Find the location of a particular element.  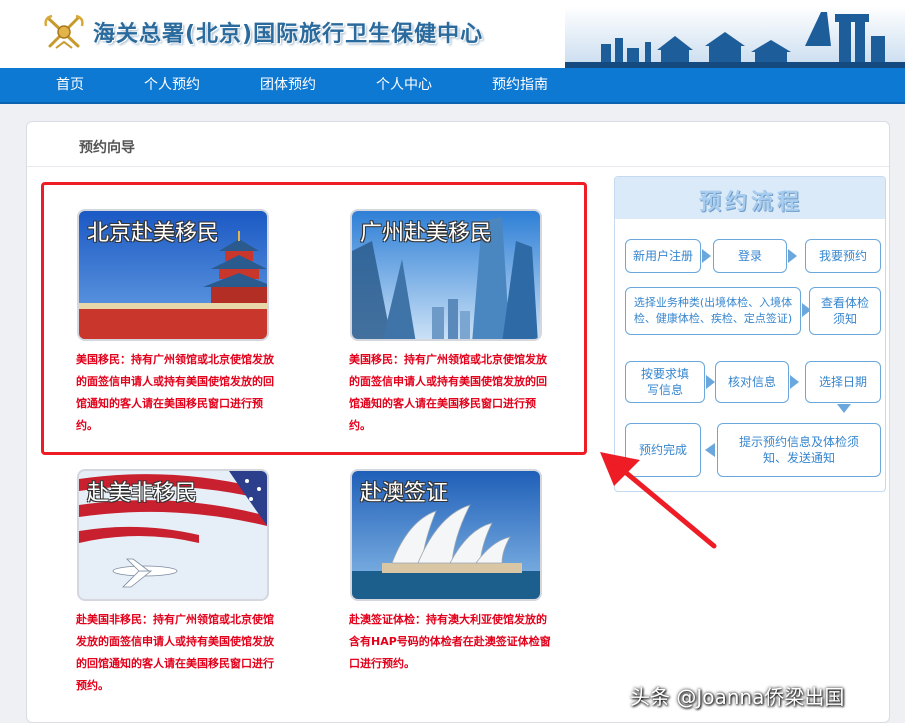

panel-title: 预约向导 is located at coordinates (107, 148).